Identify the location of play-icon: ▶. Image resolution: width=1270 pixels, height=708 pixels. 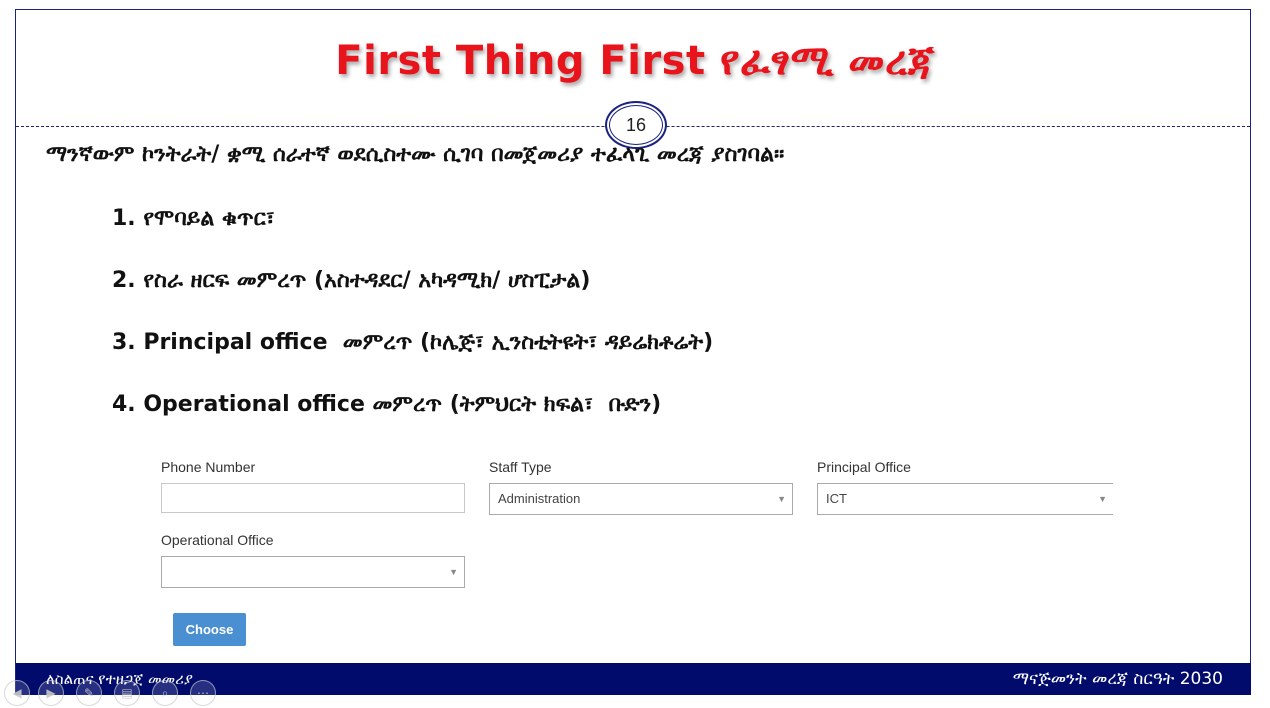
(51, 693).